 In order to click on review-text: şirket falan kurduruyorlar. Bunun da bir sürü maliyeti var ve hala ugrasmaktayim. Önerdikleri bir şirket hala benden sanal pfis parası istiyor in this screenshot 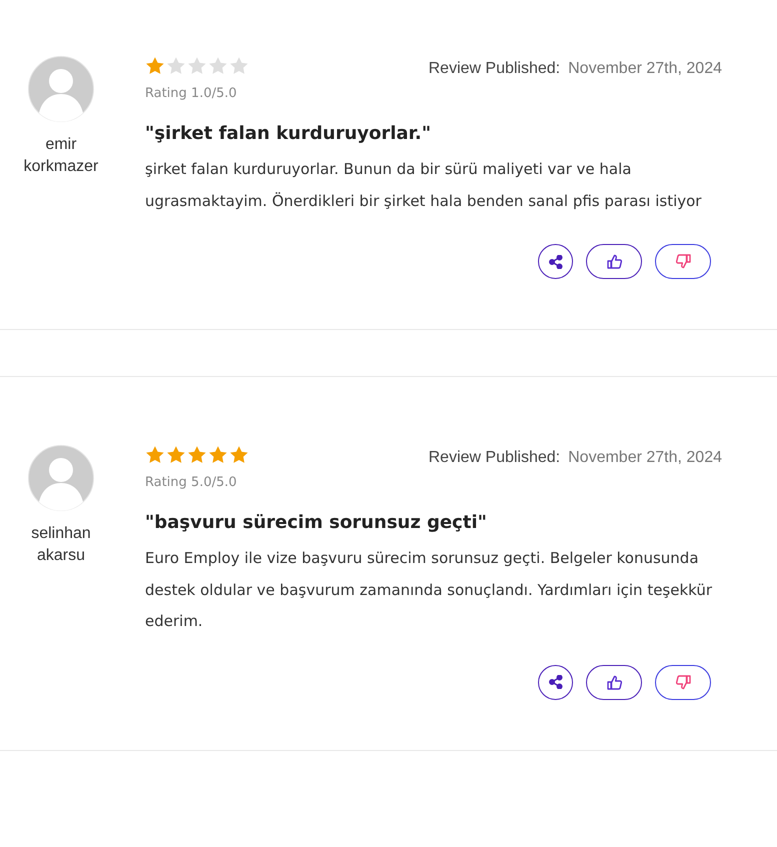, I will do `click(423, 185)`.